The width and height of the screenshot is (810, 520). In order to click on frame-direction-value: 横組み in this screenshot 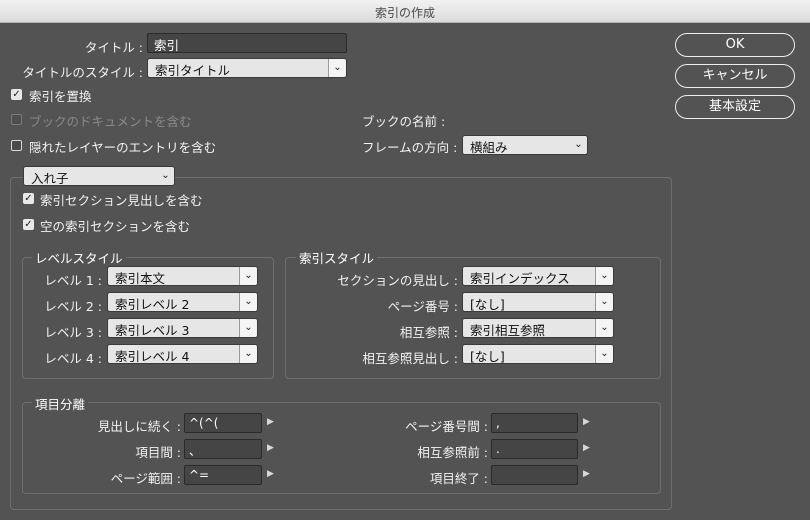, I will do `click(516, 145)`.